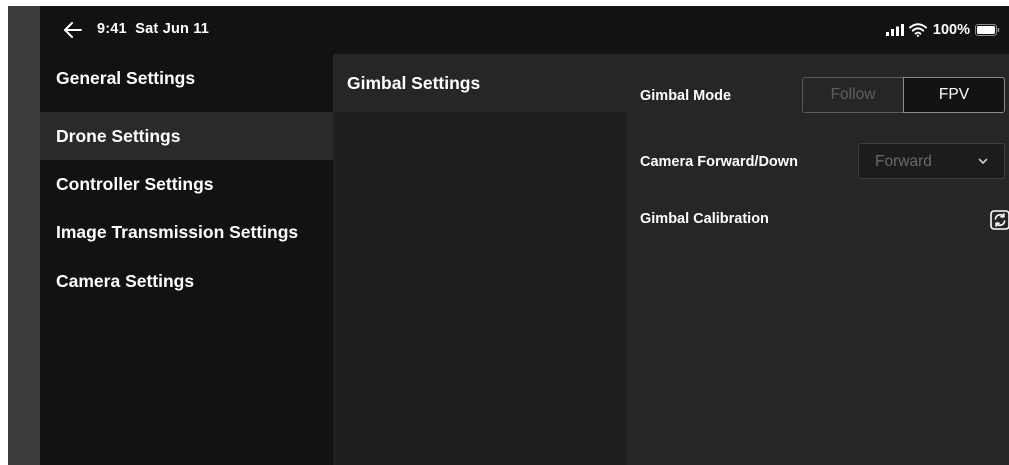 The height and width of the screenshot is (465, 1009). I want to click on gimbal-mode-segmented-control: Follow FPV, so click(903, 95).